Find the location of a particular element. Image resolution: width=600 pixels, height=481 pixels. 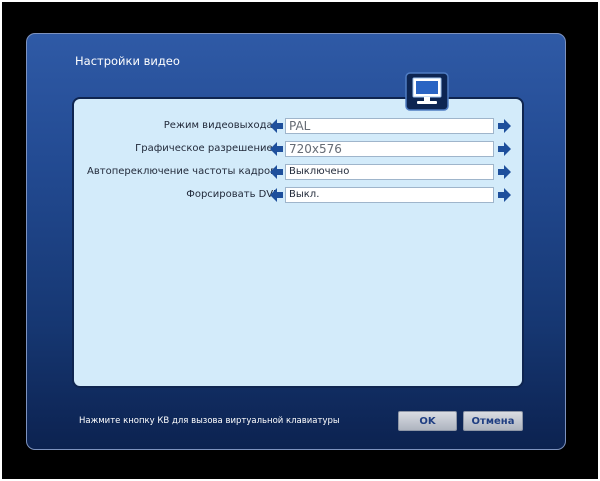

ok-button: OK is located at coordinates (427, 421).